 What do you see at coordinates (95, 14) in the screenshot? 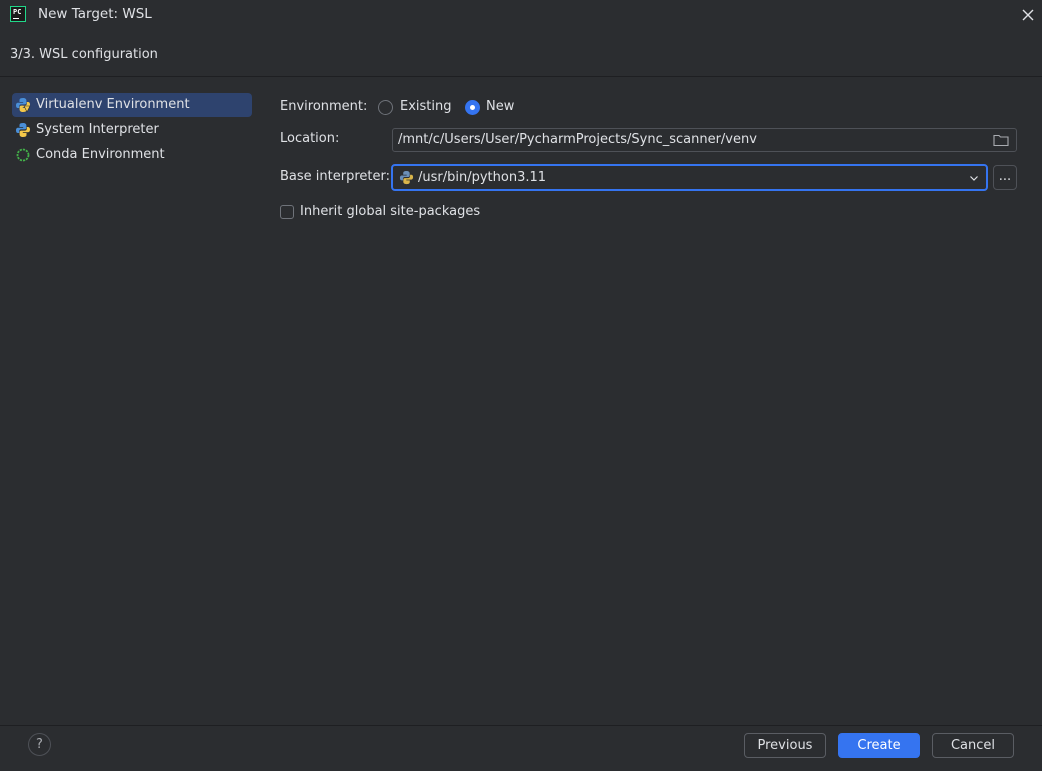
I see `window-title: New Target: WSL` at bounding box center [95, 14].